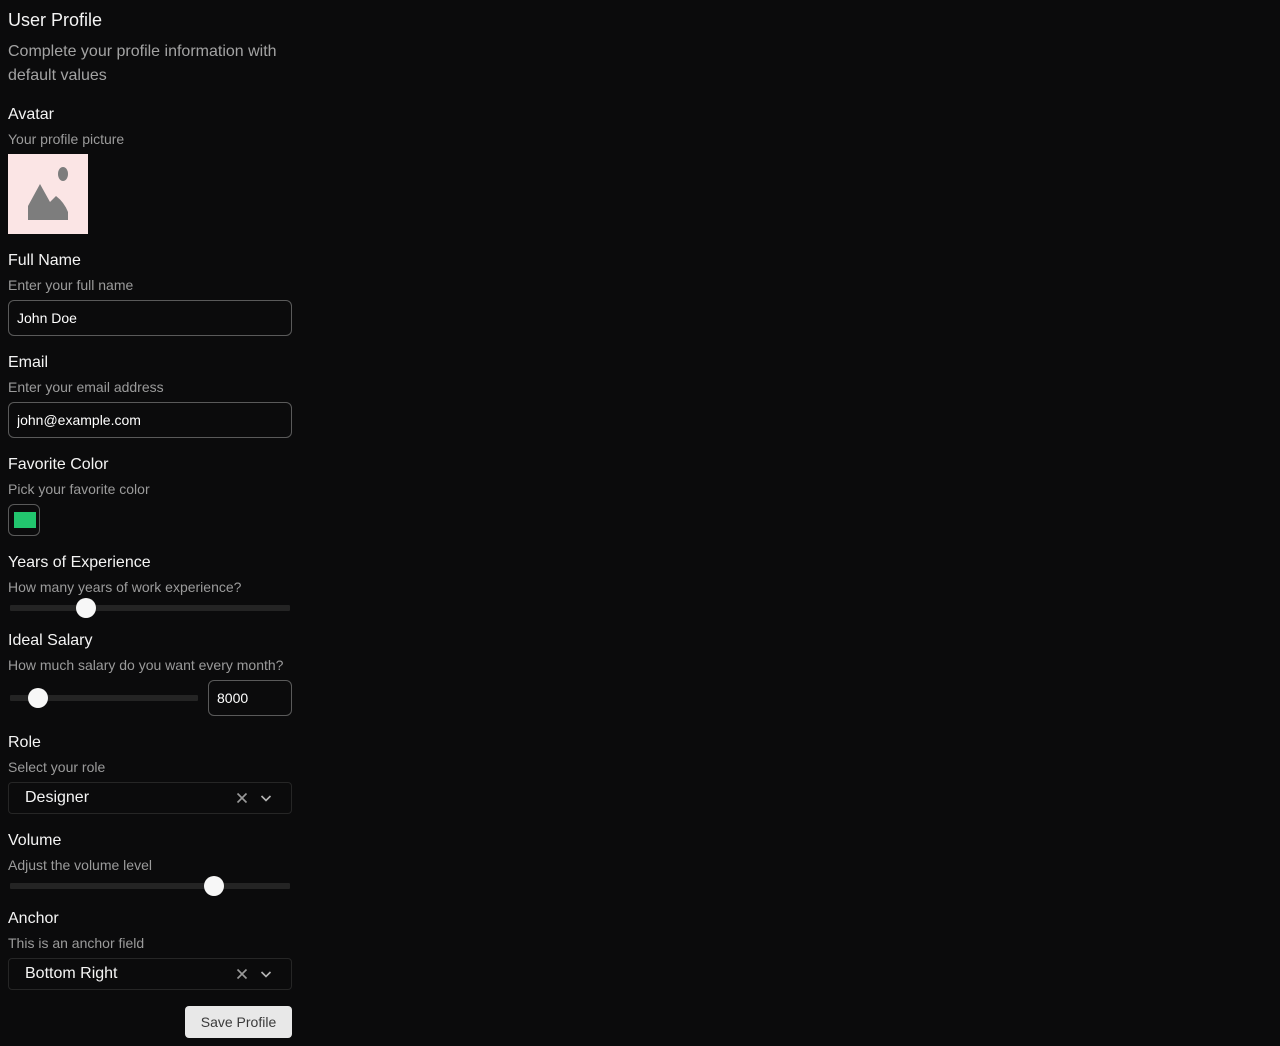 The width and height of the screenshot is (1280, 1046). Describe the element at coordinates (66, 139) in the screenshot. I see `avatar-description: Your profile picture` at that location.